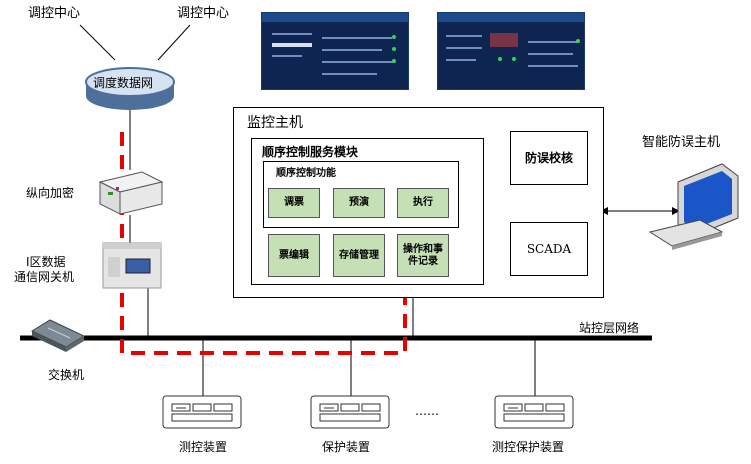 This screenshot has height=464, width=751. Describe the element at coordinates (54, 13) in the screenshot. I see `center-left-label: 调控中心` at that location.